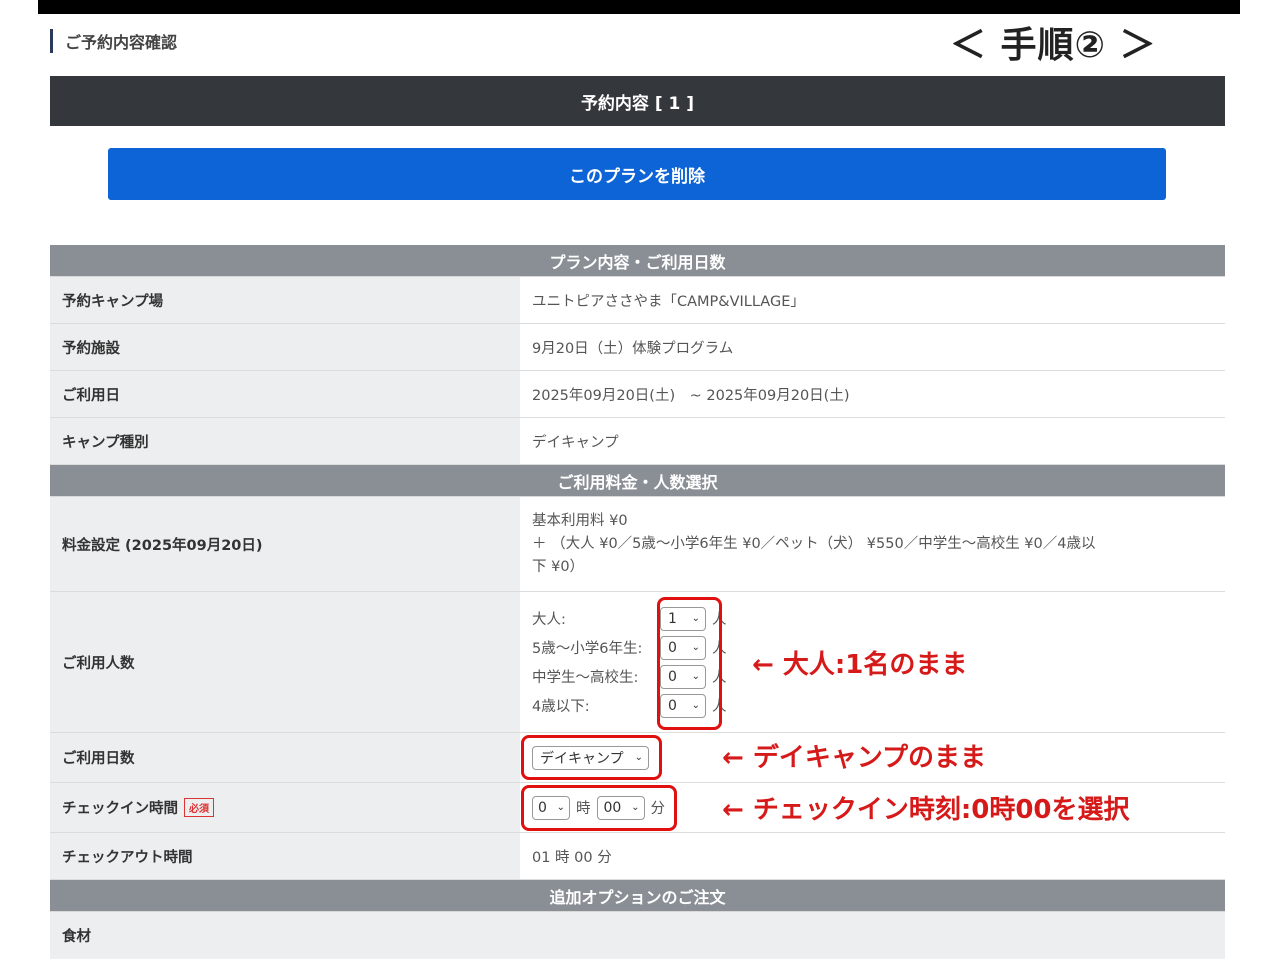 This screenshot has height=960, width=1278. I want to click on minute-unit: 分, so click(658, 809).